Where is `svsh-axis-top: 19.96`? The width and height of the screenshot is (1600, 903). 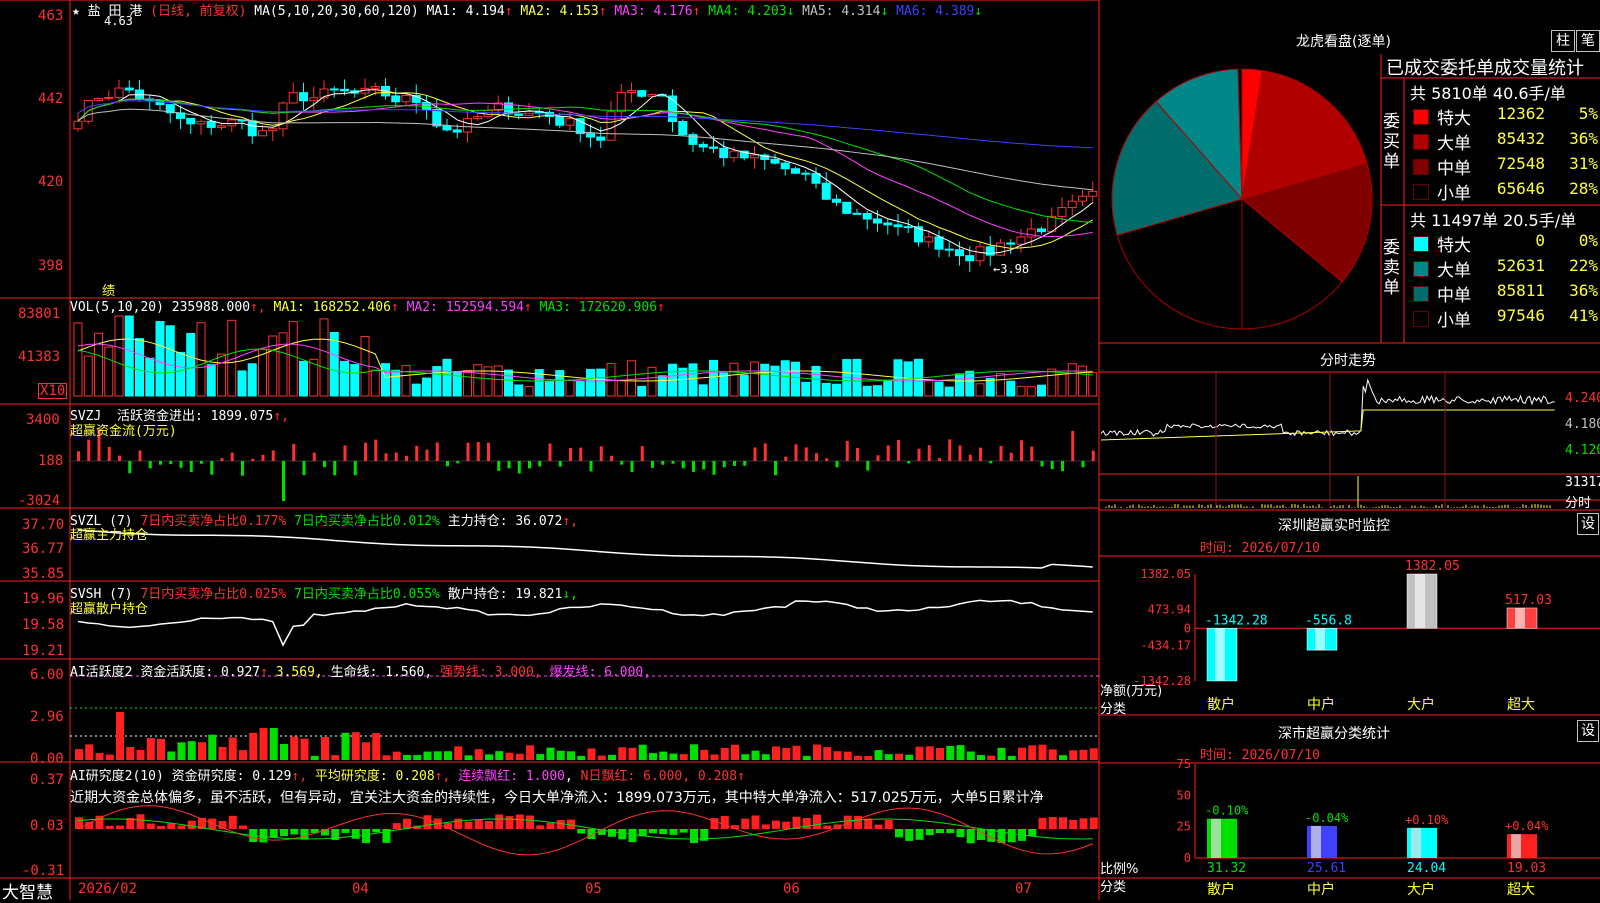
svsh-axis-top: 19.96 is located at coordinates (43, 599).